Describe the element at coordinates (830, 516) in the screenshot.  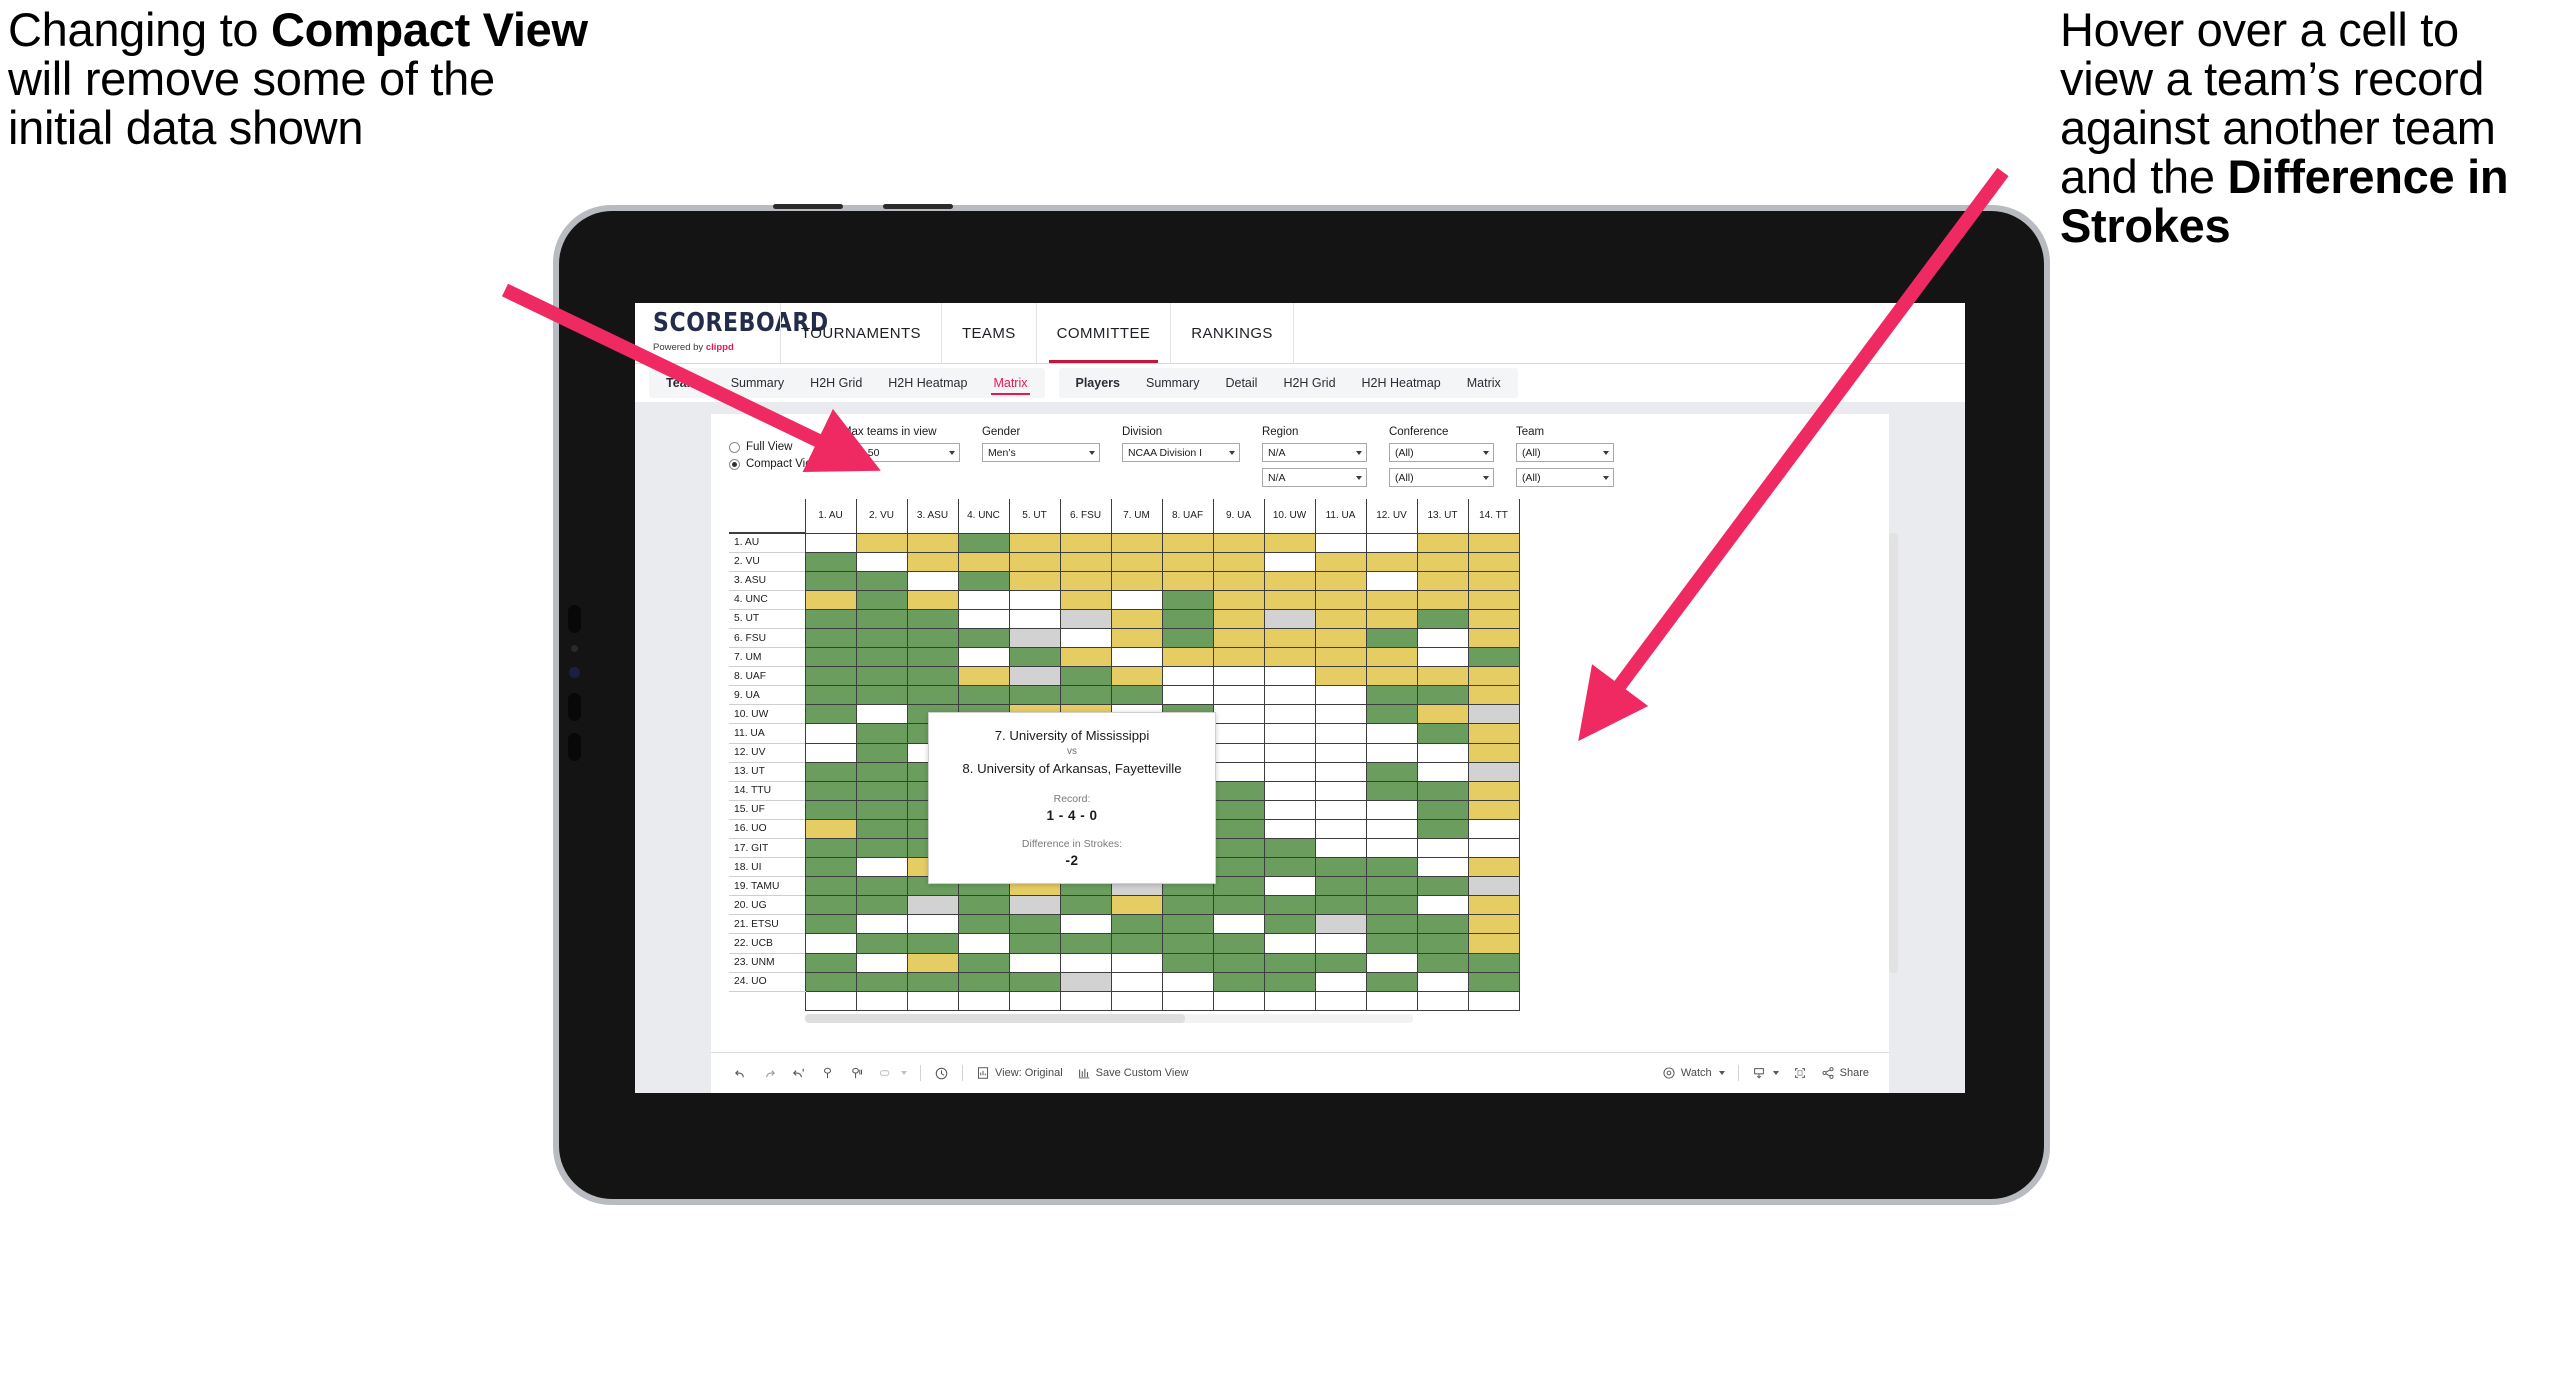
I see `matrix-column-header: 1. AU` at that location.